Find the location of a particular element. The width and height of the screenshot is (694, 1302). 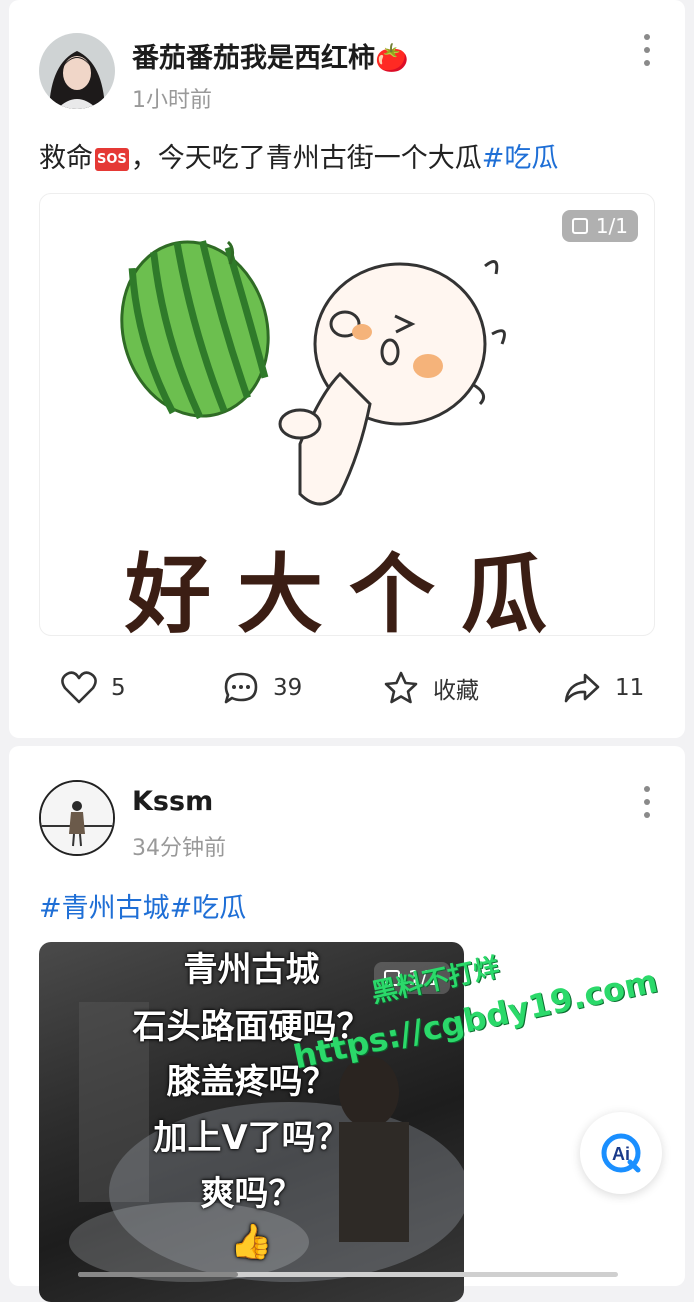

share-icon is located at coordinates (582, 688).